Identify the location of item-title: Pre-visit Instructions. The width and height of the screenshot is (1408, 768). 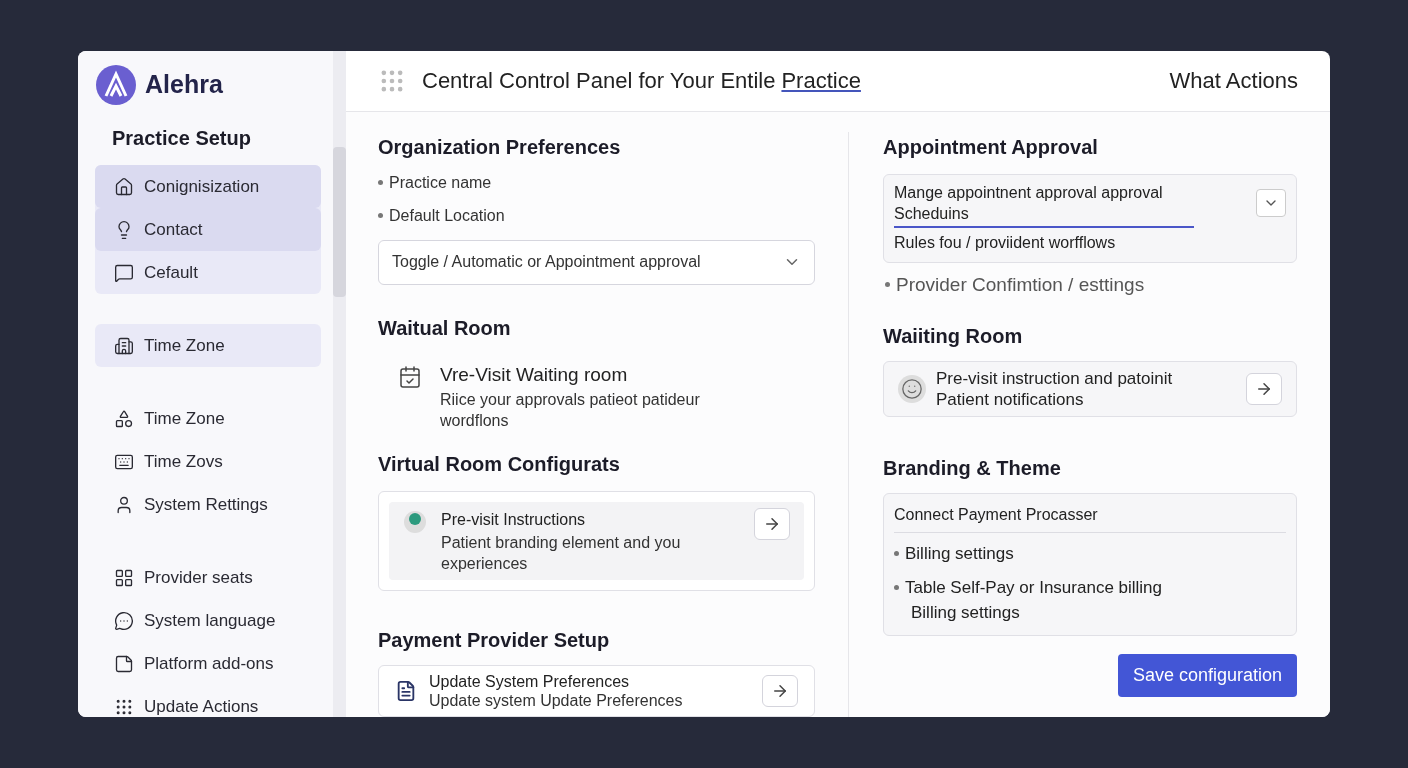
(514, 520).